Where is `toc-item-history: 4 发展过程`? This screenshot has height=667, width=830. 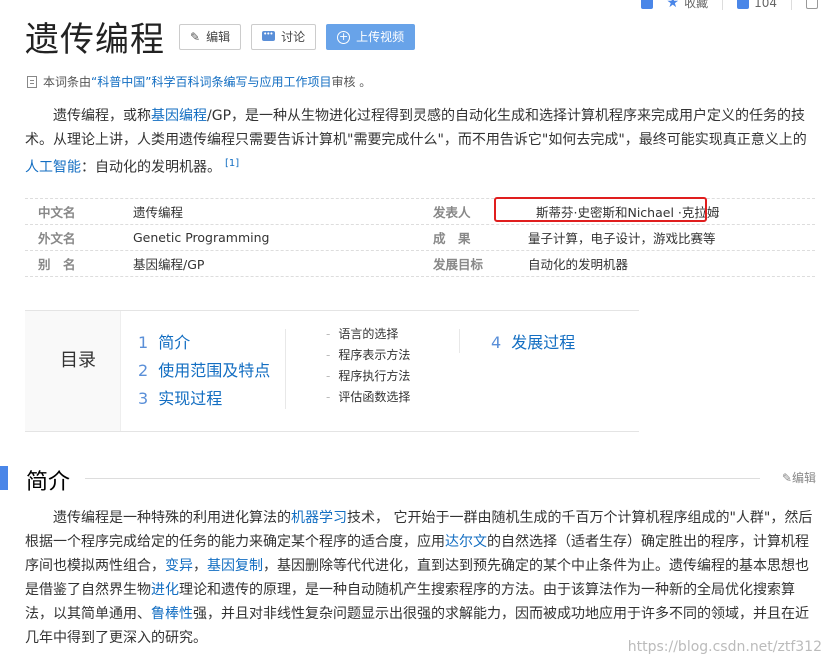 toc-item-history: 4 发展过程 is located at coordinates (533, 343).